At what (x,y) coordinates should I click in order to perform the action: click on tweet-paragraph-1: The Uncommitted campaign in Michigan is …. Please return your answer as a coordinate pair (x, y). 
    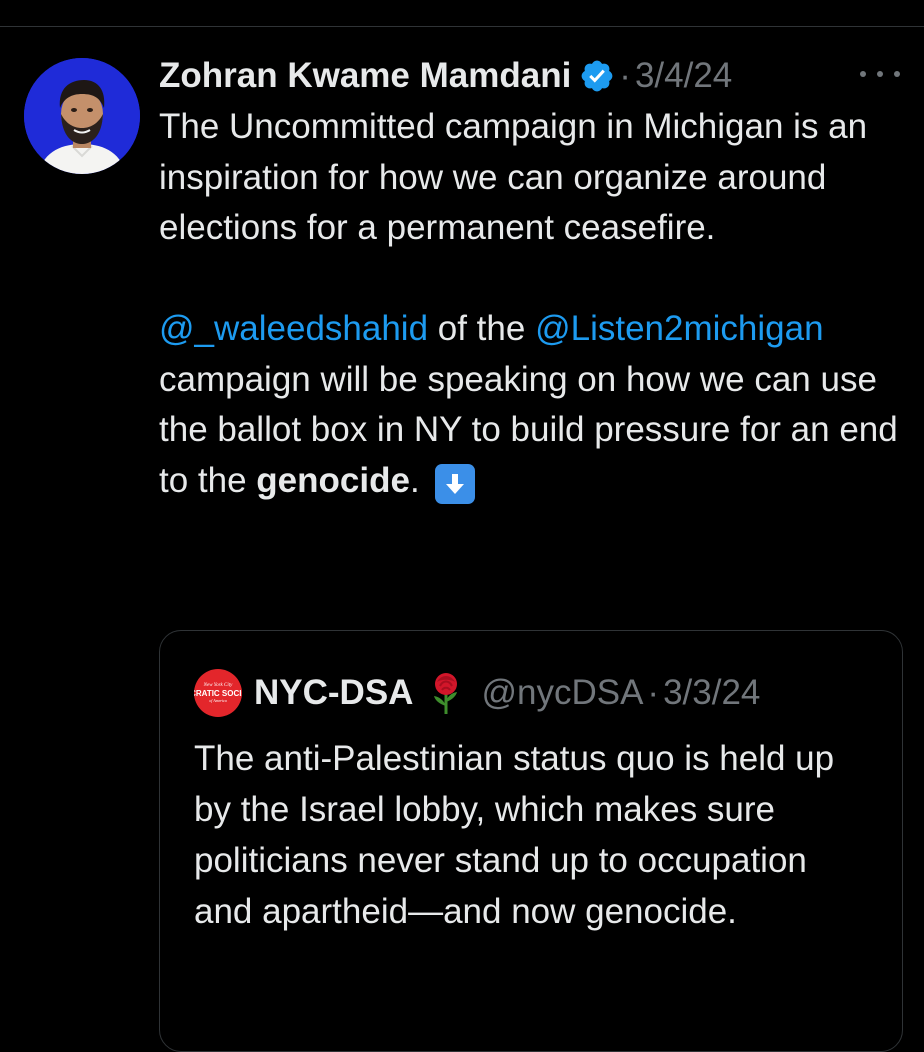
    Looking at the image, I should click on (513, 177).